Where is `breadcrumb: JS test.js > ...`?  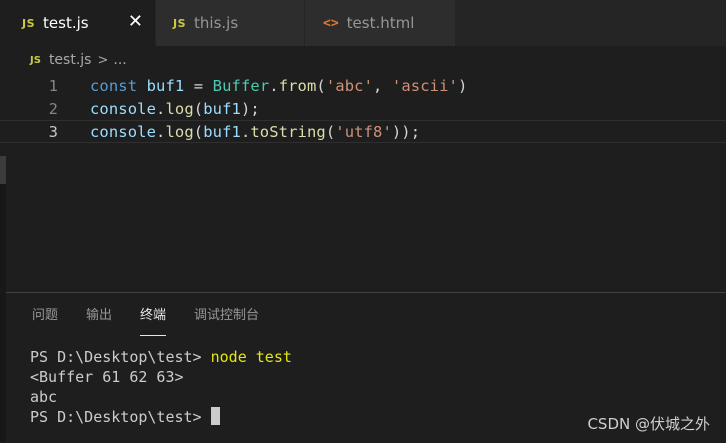
breadcrumb: JS test.js > ... is located at coordinates (78, 60).